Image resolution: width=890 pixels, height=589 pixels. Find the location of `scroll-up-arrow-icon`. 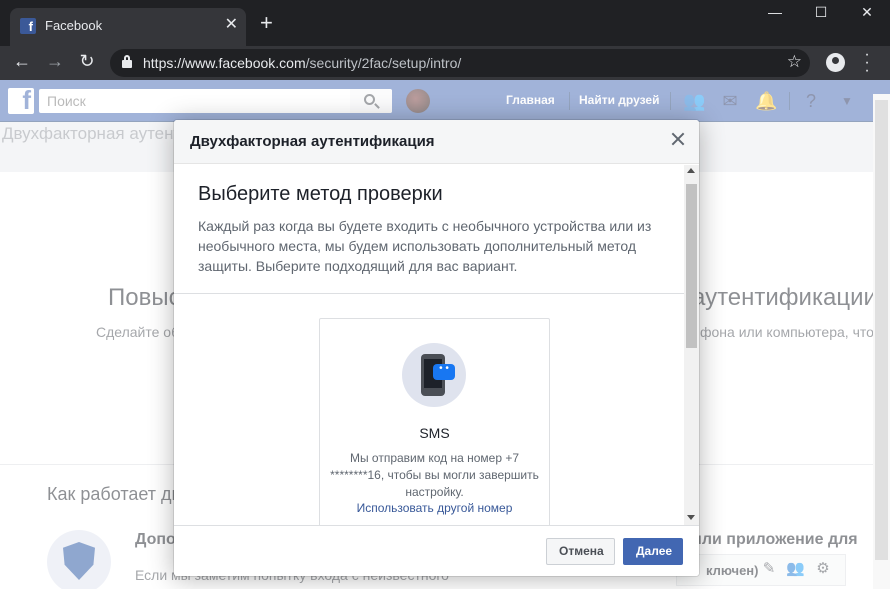

scroll-up-arrow-icon is located at coordinates (691, 170).